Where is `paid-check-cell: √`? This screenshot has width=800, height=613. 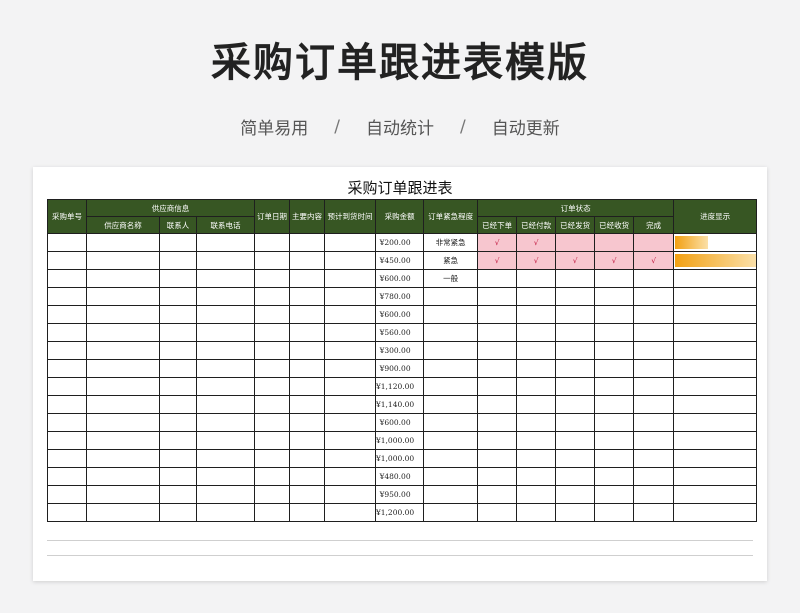 paid-check-cell: √ is located at coordinates (536, 260).